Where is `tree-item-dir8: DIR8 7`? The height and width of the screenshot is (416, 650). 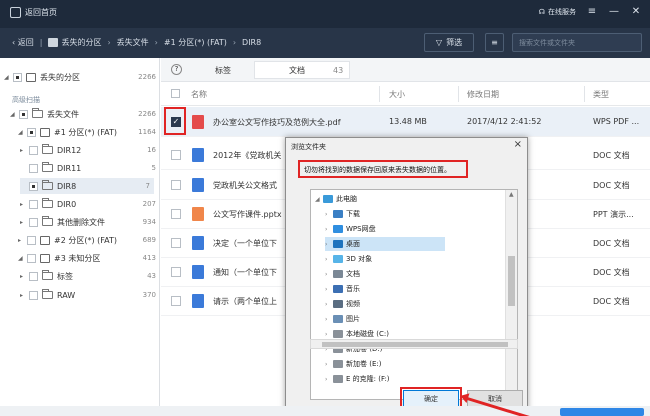 tree-item-dir8: DIR8 7 is located at coordinates (87, 186).